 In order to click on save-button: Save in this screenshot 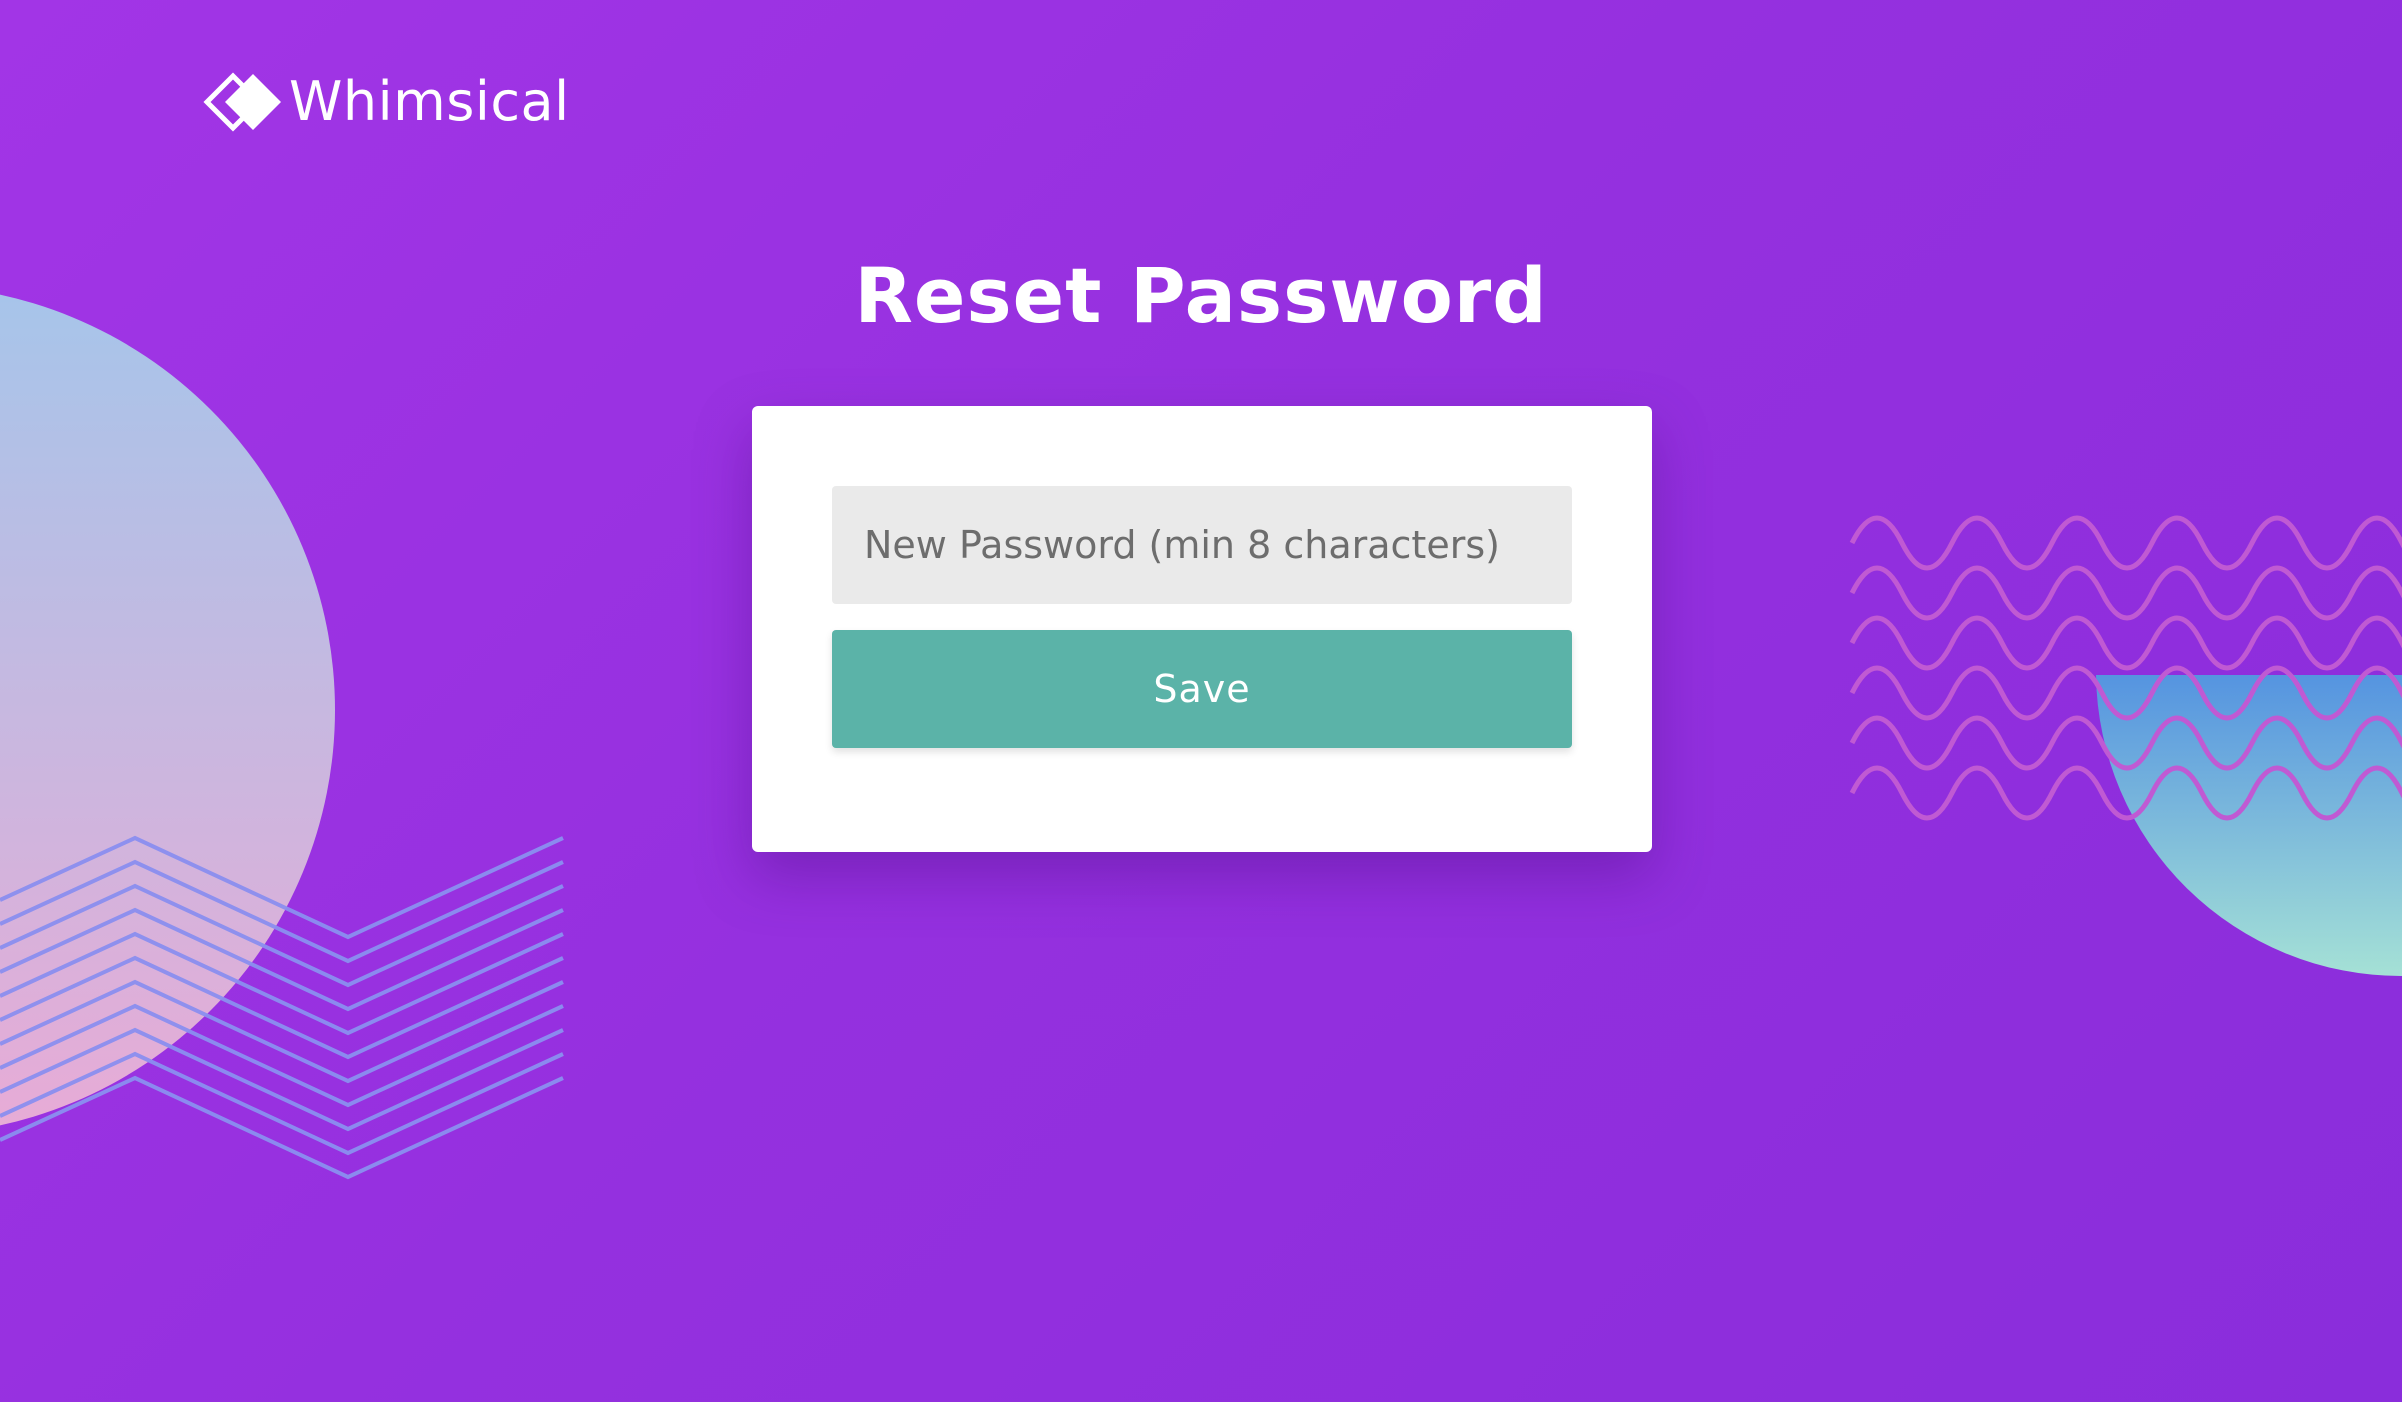, I will do `click(1202, 689)`.